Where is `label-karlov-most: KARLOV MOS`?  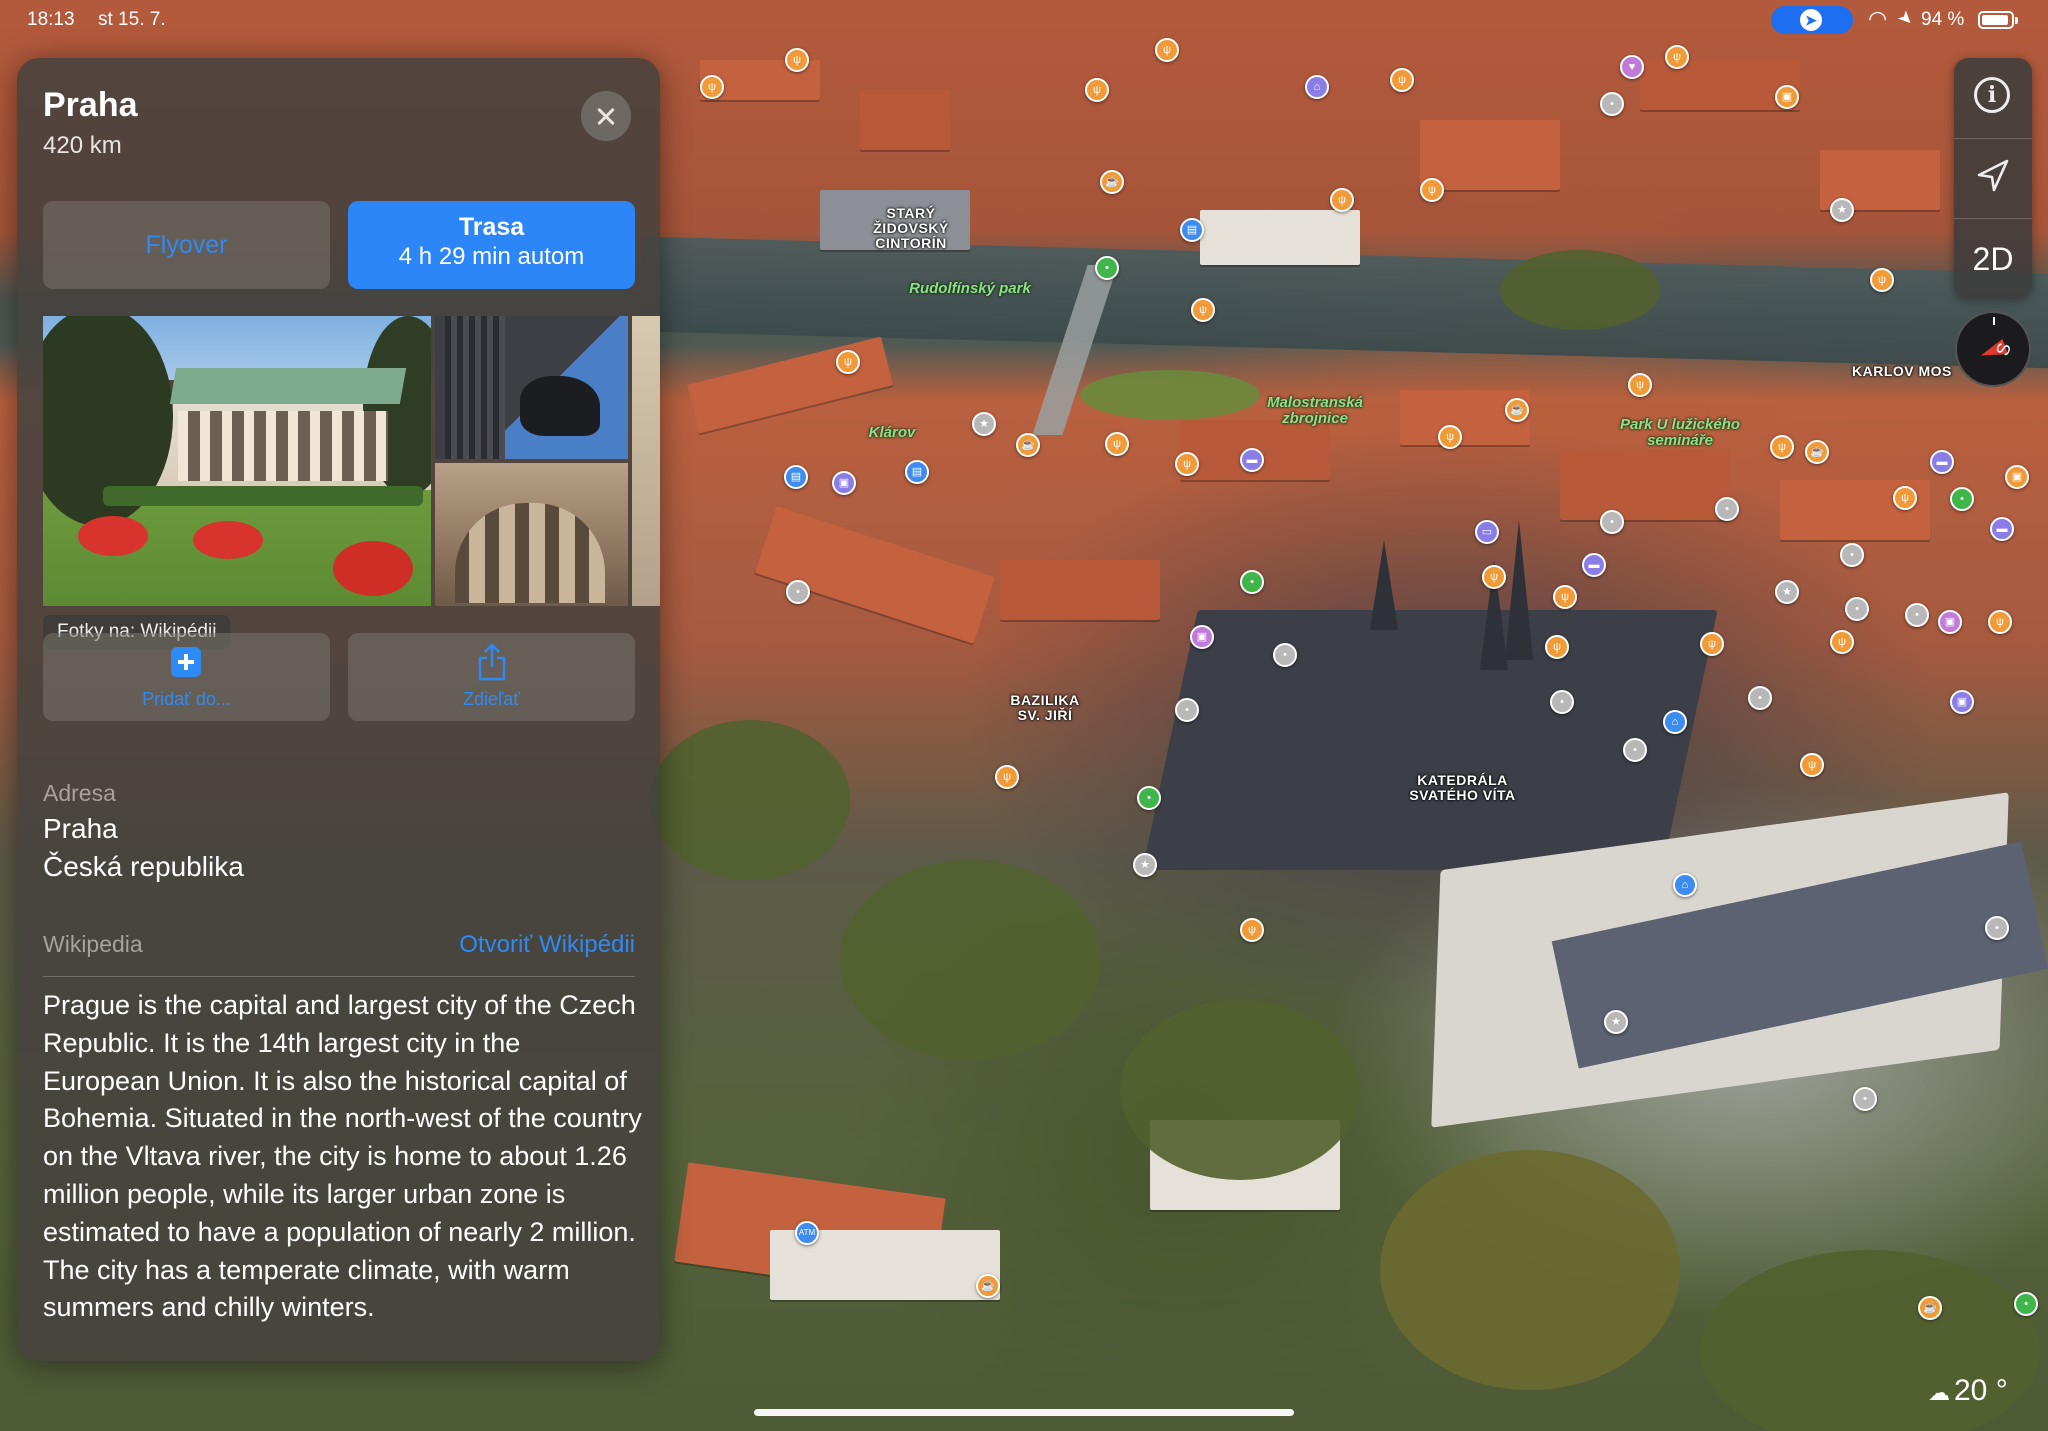
label-karlov-most: KARLOV MOS is located at coordinates (1907, 371).